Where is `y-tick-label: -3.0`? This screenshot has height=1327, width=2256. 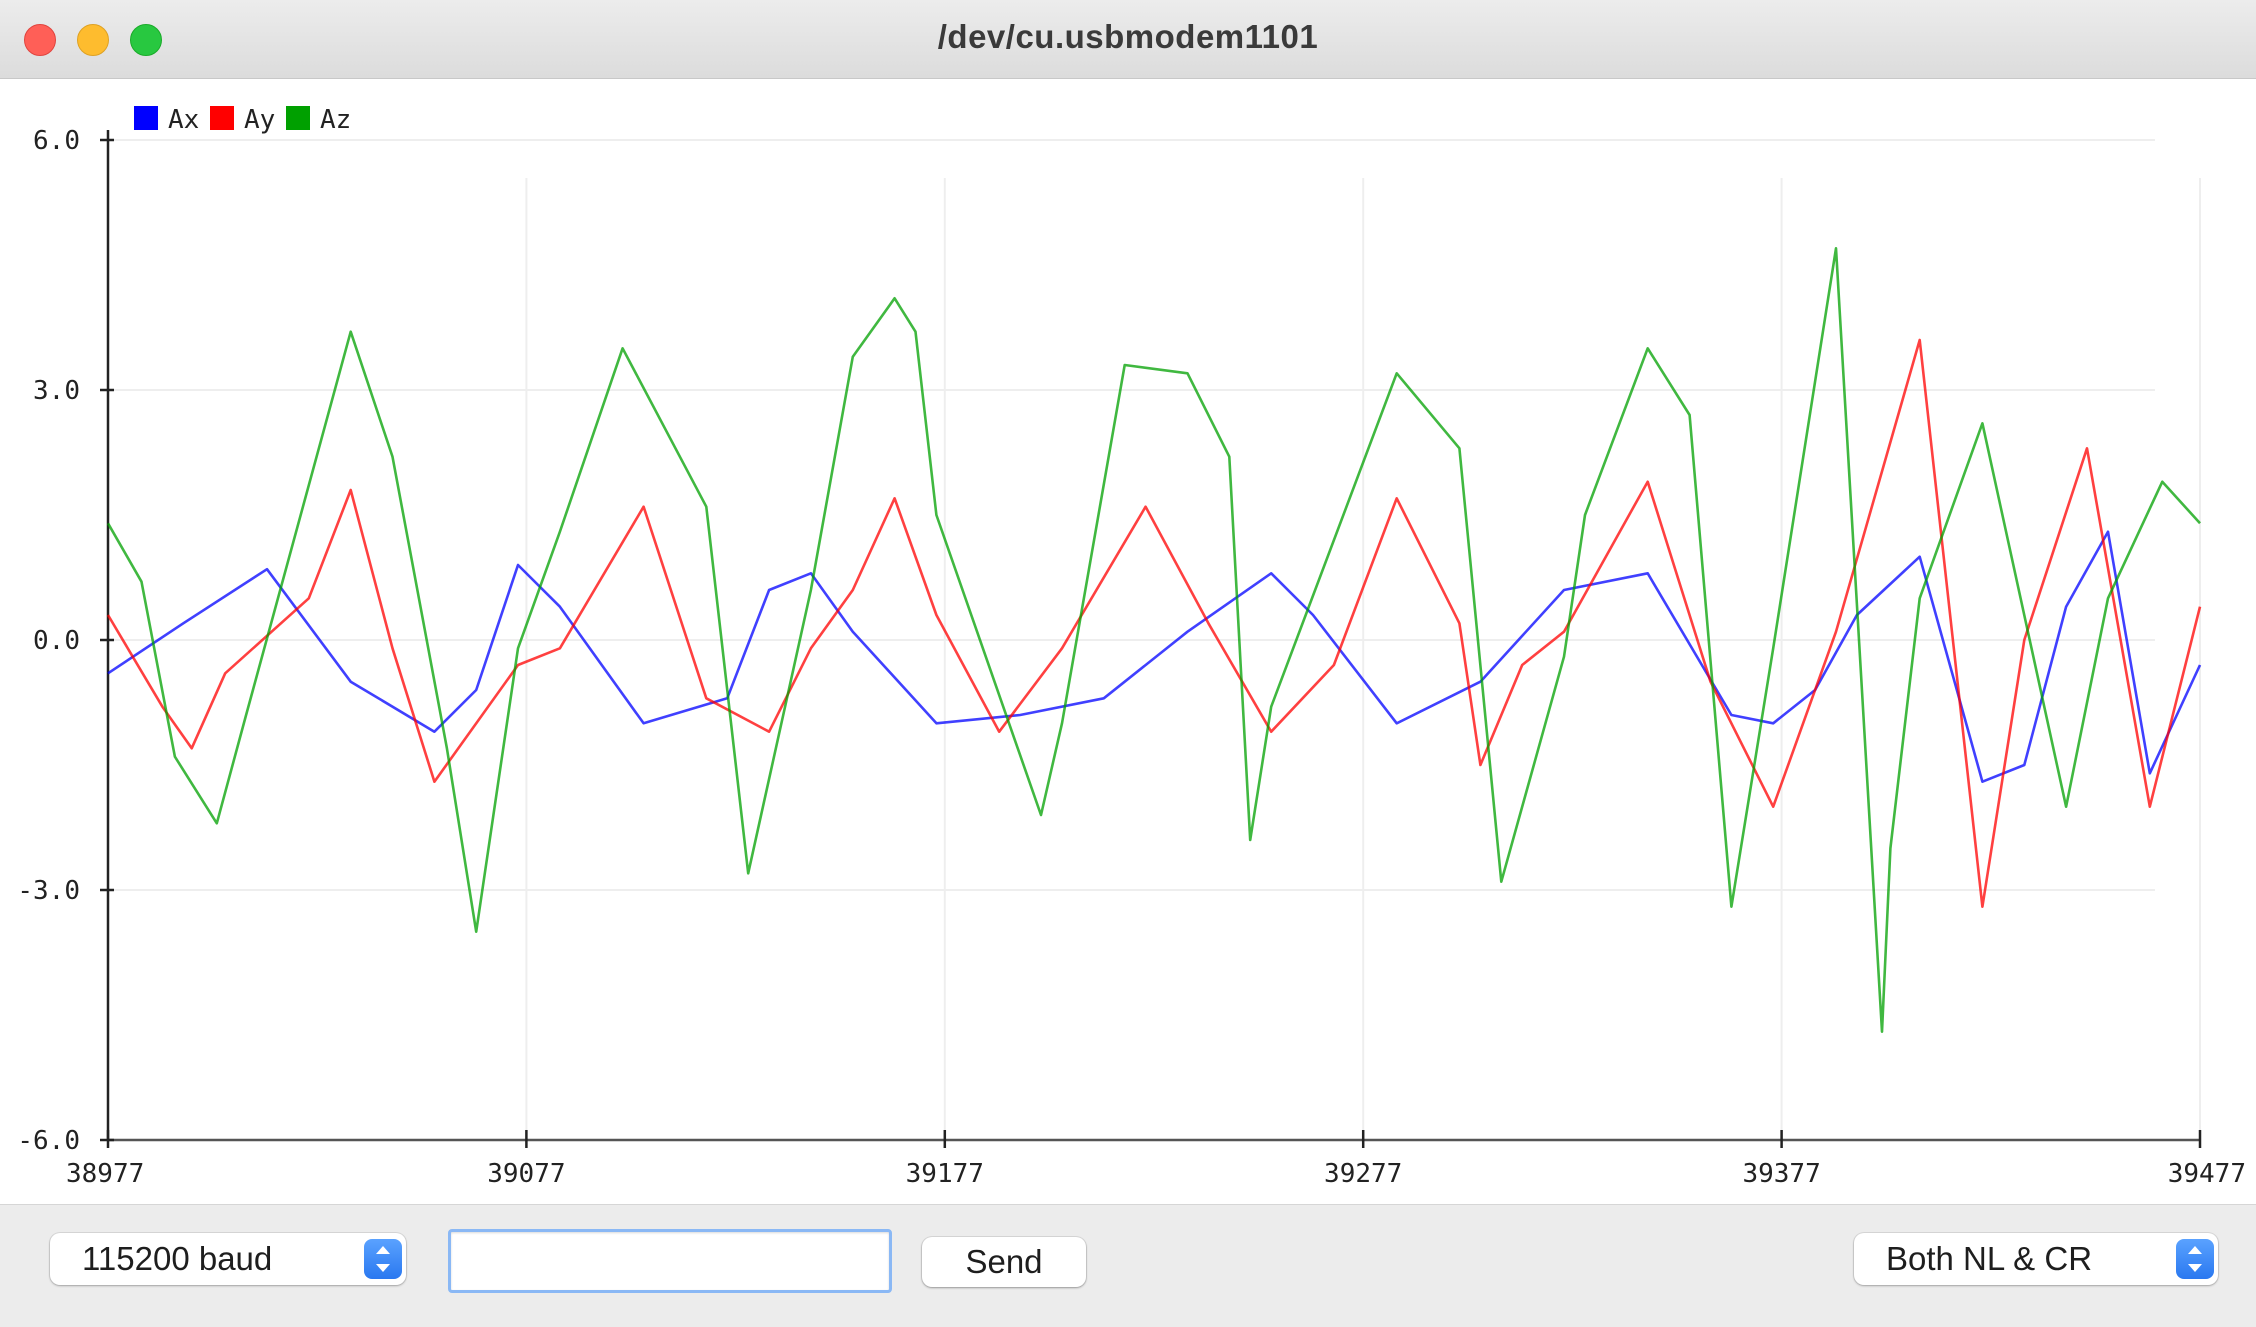
y-tick-label: -3.0 is located at coordinates (48, 891).